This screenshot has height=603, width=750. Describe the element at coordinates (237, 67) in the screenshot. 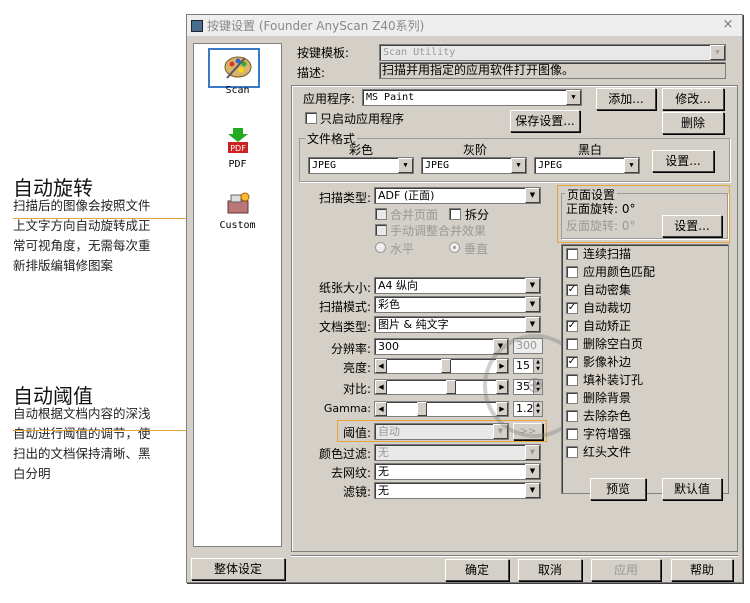

I see `palette-icon` at that location.